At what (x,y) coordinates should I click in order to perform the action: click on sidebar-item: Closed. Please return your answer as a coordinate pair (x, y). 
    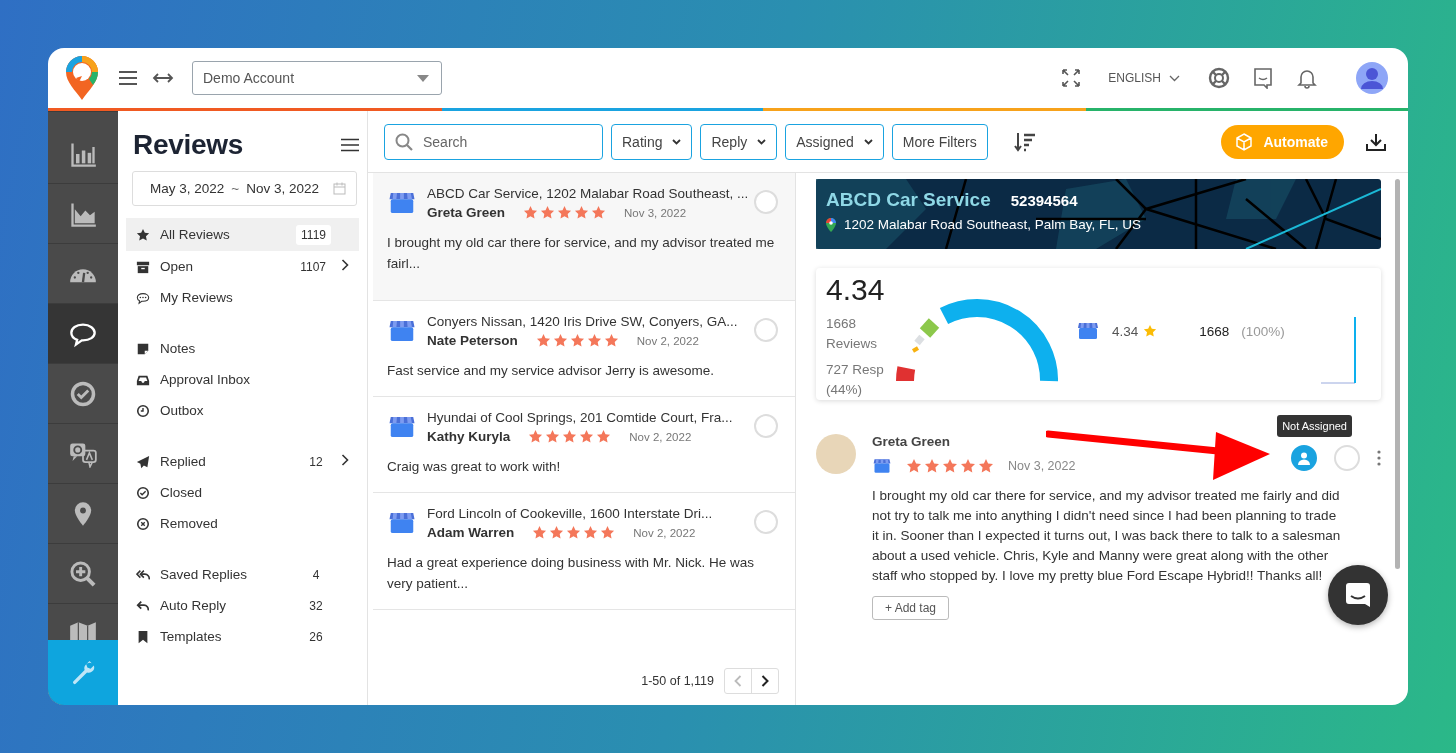
    Looking at the image, I should click on (242, 492).